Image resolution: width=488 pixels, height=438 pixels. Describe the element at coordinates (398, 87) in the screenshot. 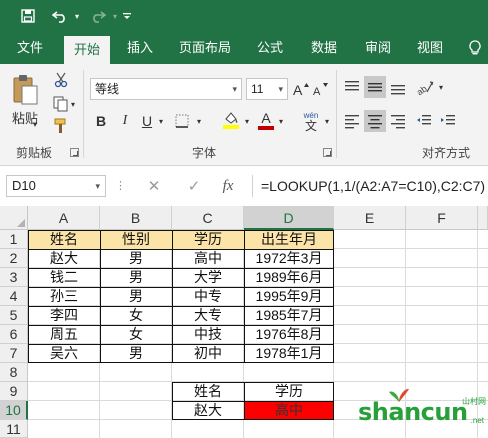

I see `align-bottom-icon` at that location.